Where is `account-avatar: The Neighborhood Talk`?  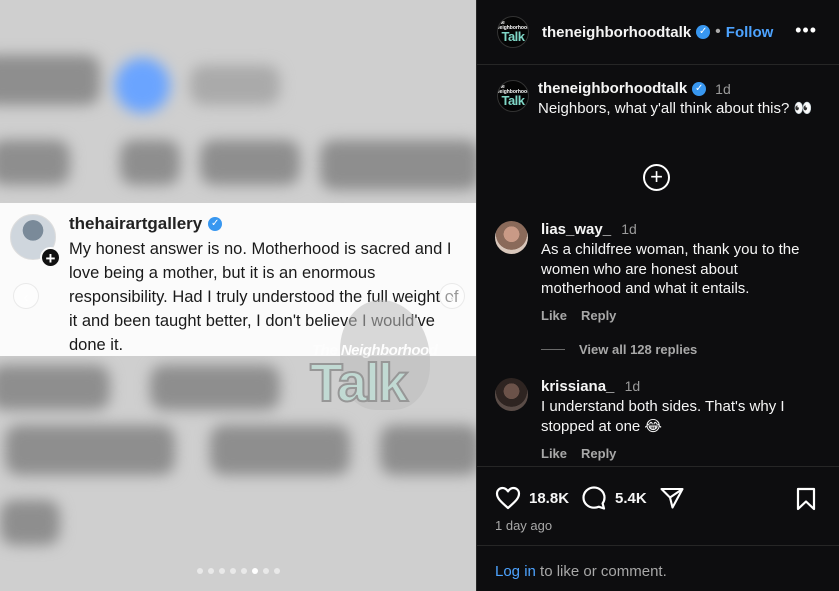 account-avatar: The Neighborhood Talk is located at coordinates (513, 32).